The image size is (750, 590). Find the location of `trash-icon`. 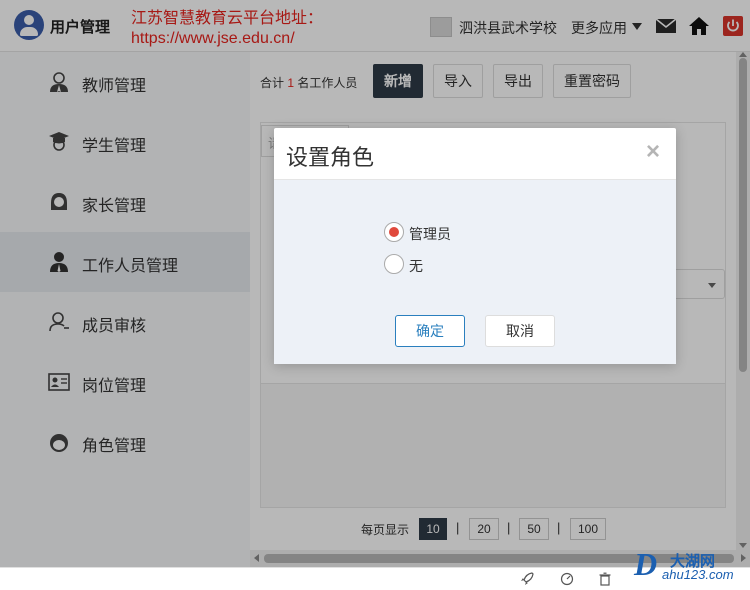

trash-icon is located at coordinates (605, 579).